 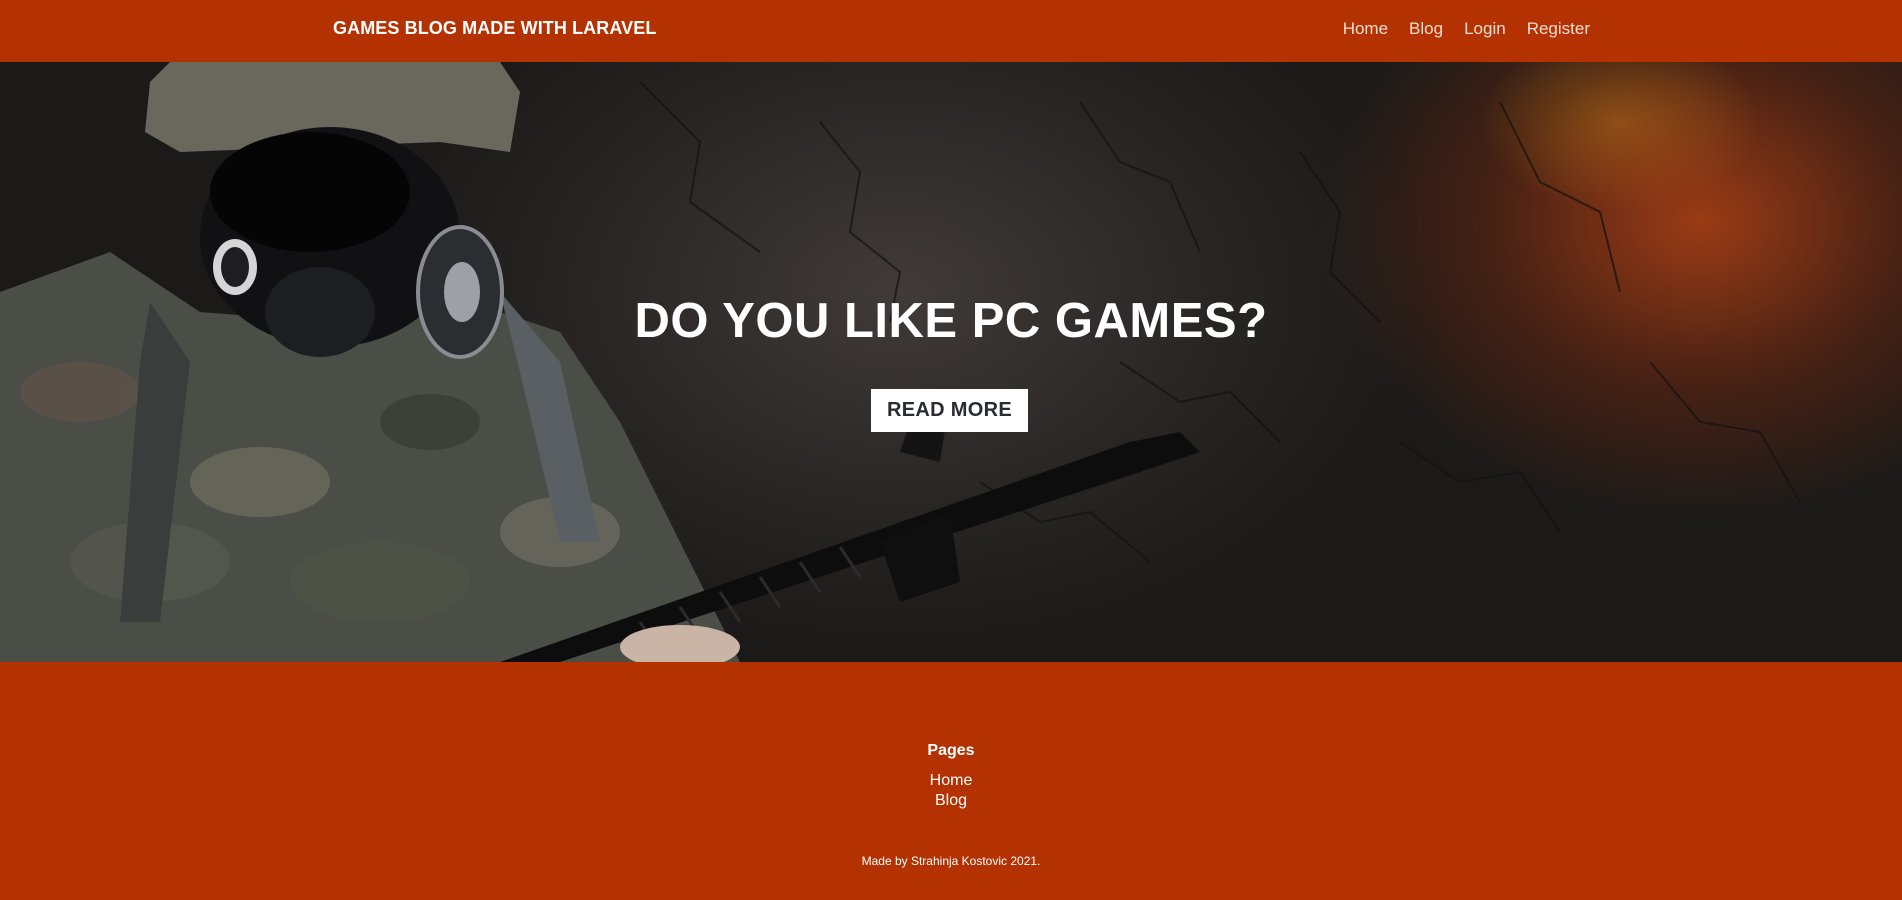 I want to click on footer-pages-heading: Pages, so click(x=951, y=750).